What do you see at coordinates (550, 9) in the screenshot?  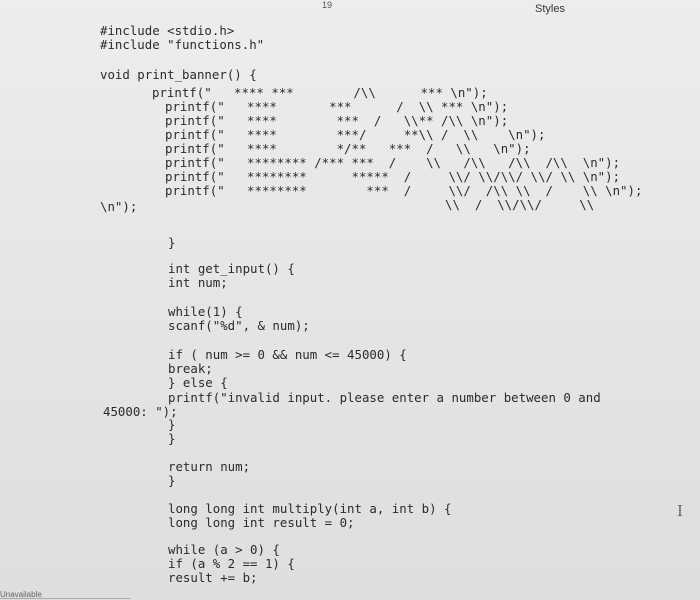 I see `styles-tab: Styles` at bounding box center [550, 9].